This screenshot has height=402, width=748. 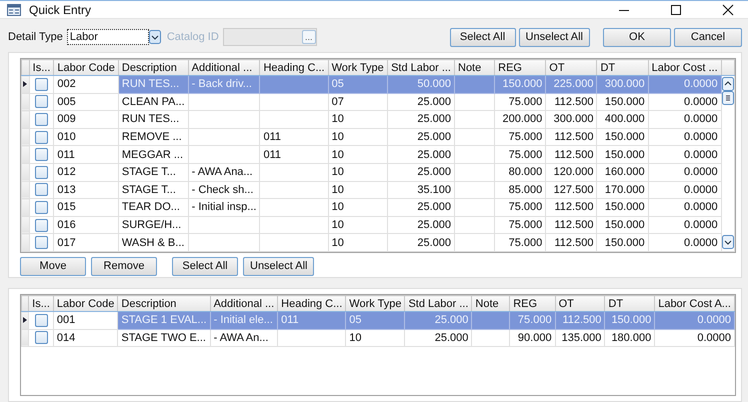 What do you see at coordinates (66, 242) in the screenshot?
I see `table-cell: 017` at bounding box center [66, 242].